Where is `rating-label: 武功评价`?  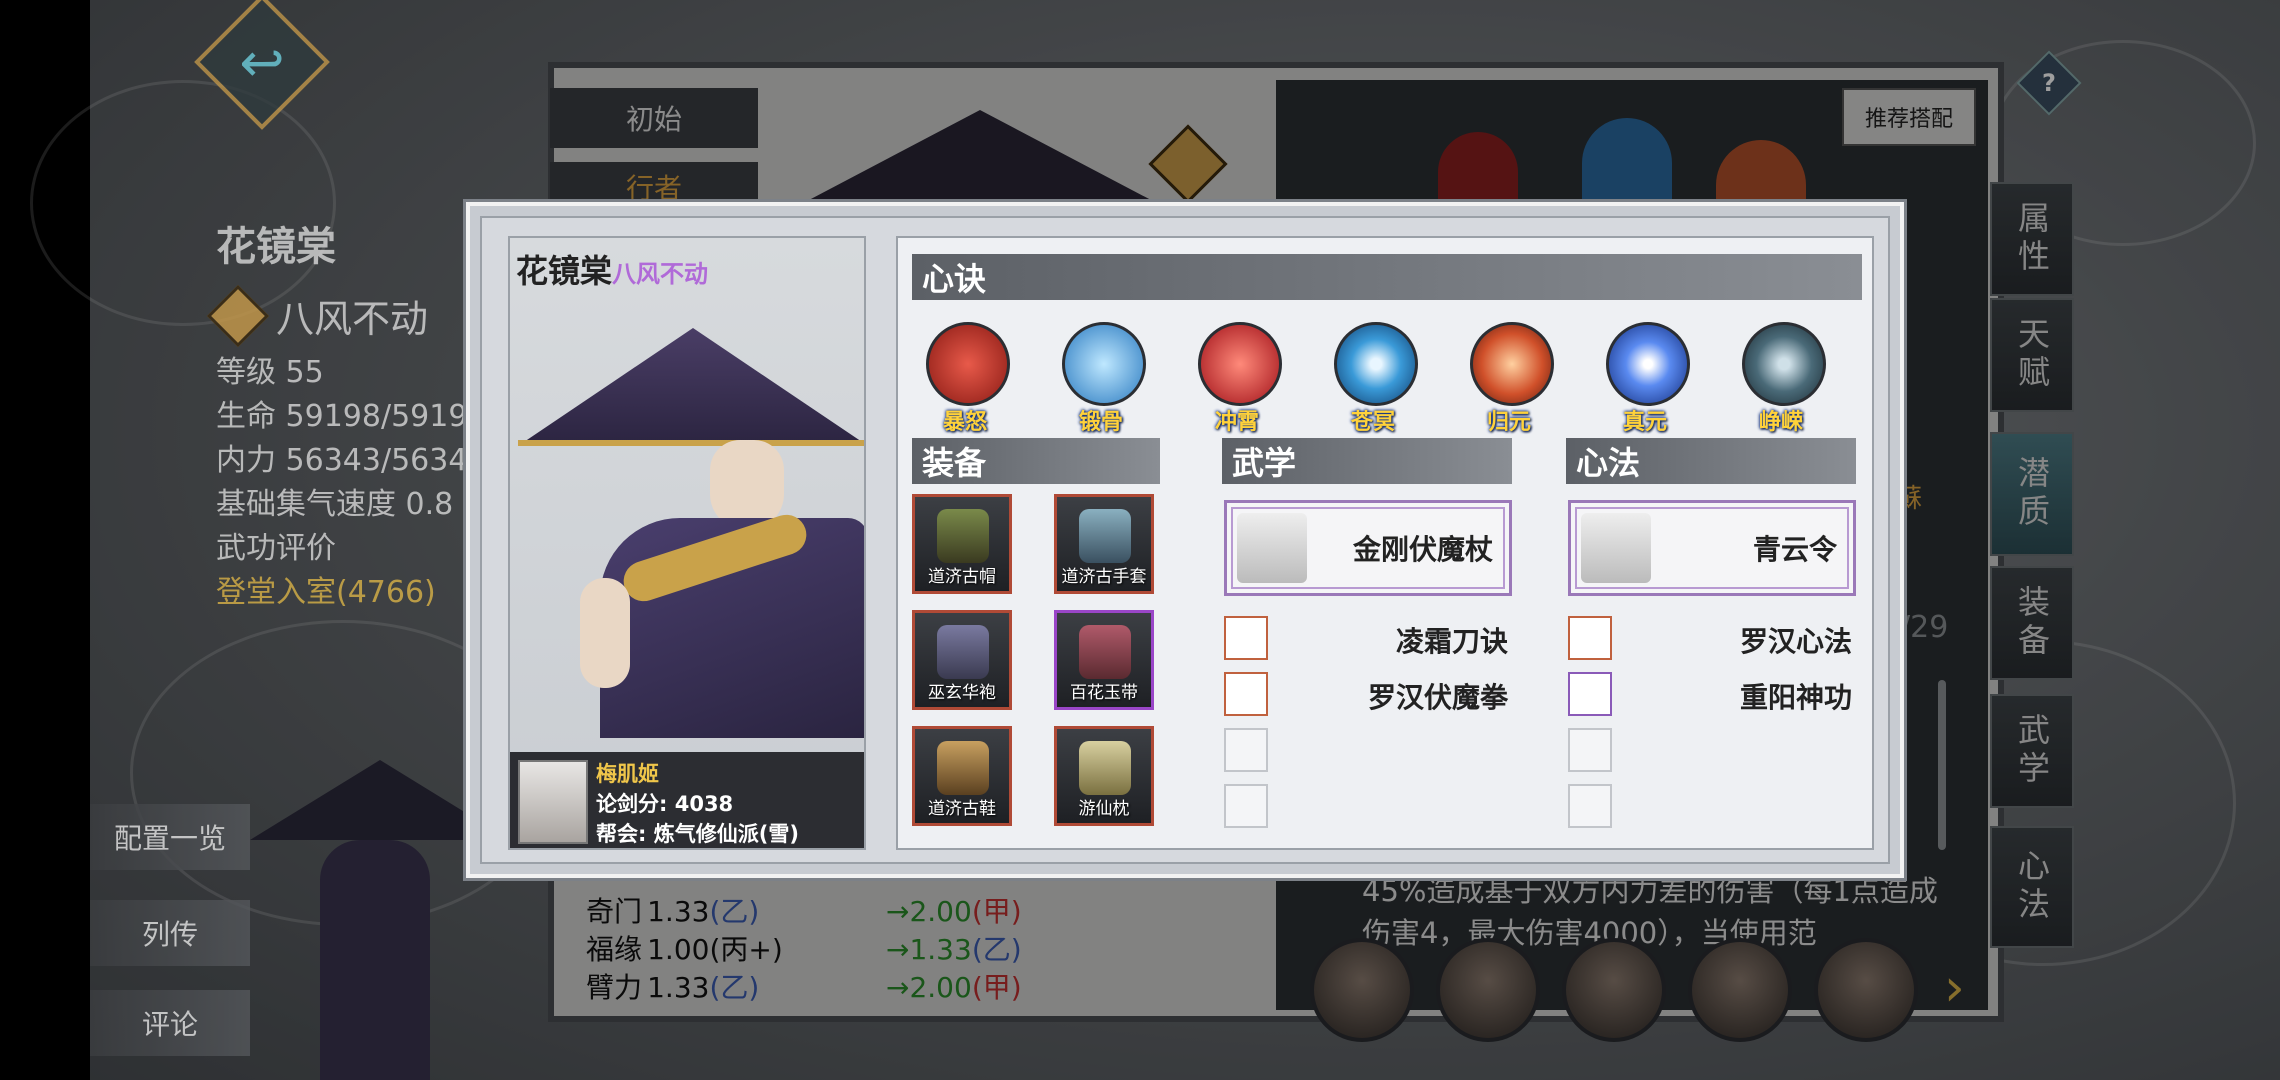
rating-label: 武功评价 is located at coordinates (276, 548).